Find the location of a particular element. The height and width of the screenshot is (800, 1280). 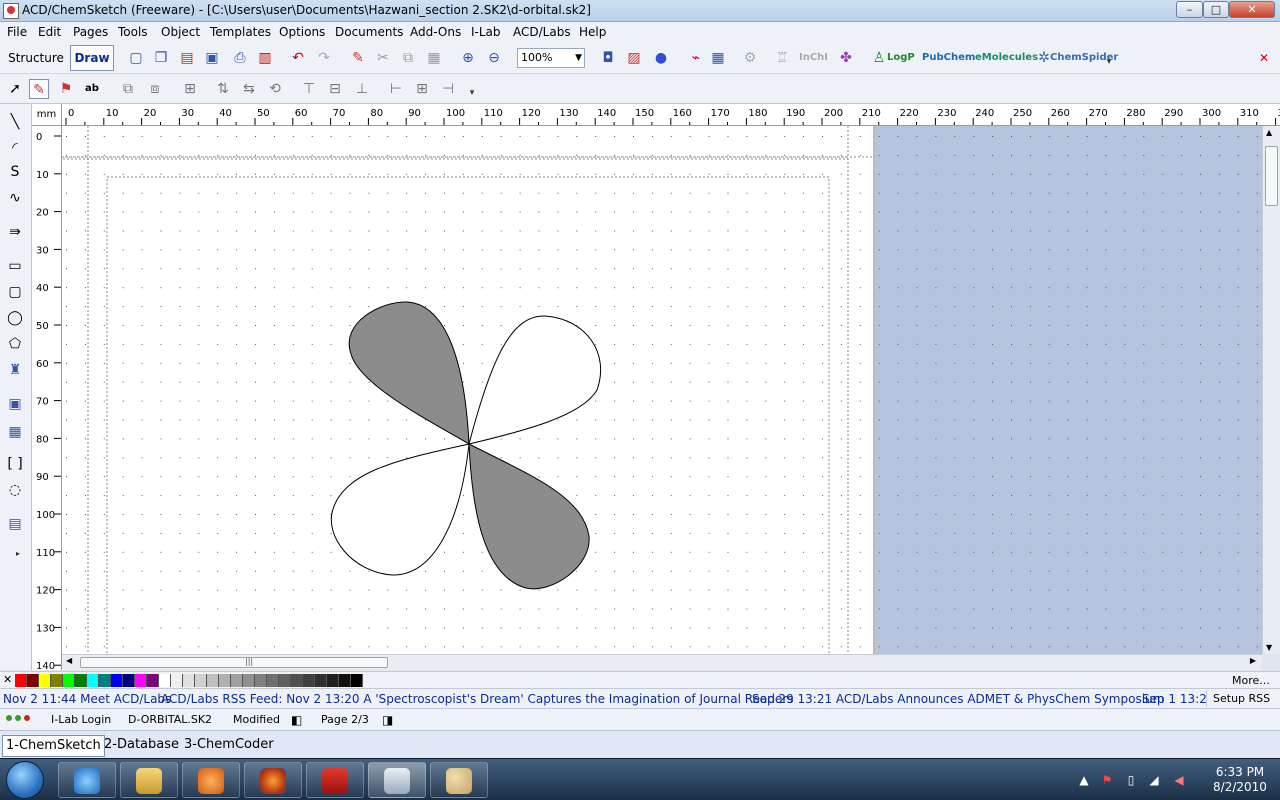

scroll-right-icon: ▶ is located at coordinates (1253, 660).